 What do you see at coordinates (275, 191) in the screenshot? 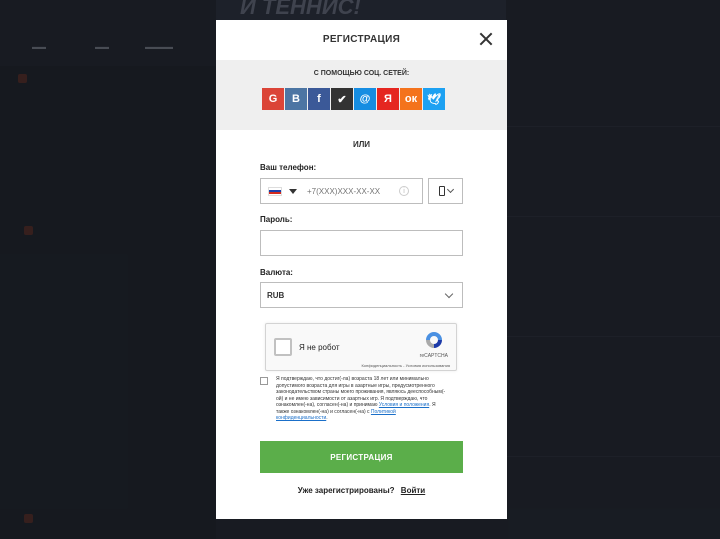
I see `russia-flag-icon` at bounding box center [275, 191].